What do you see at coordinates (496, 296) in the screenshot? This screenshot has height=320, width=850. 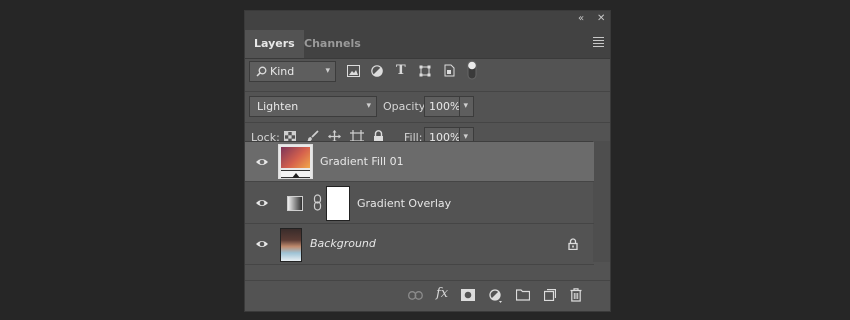 I see `new-adjustment-layer-icon` at bounding box center [496, 296].